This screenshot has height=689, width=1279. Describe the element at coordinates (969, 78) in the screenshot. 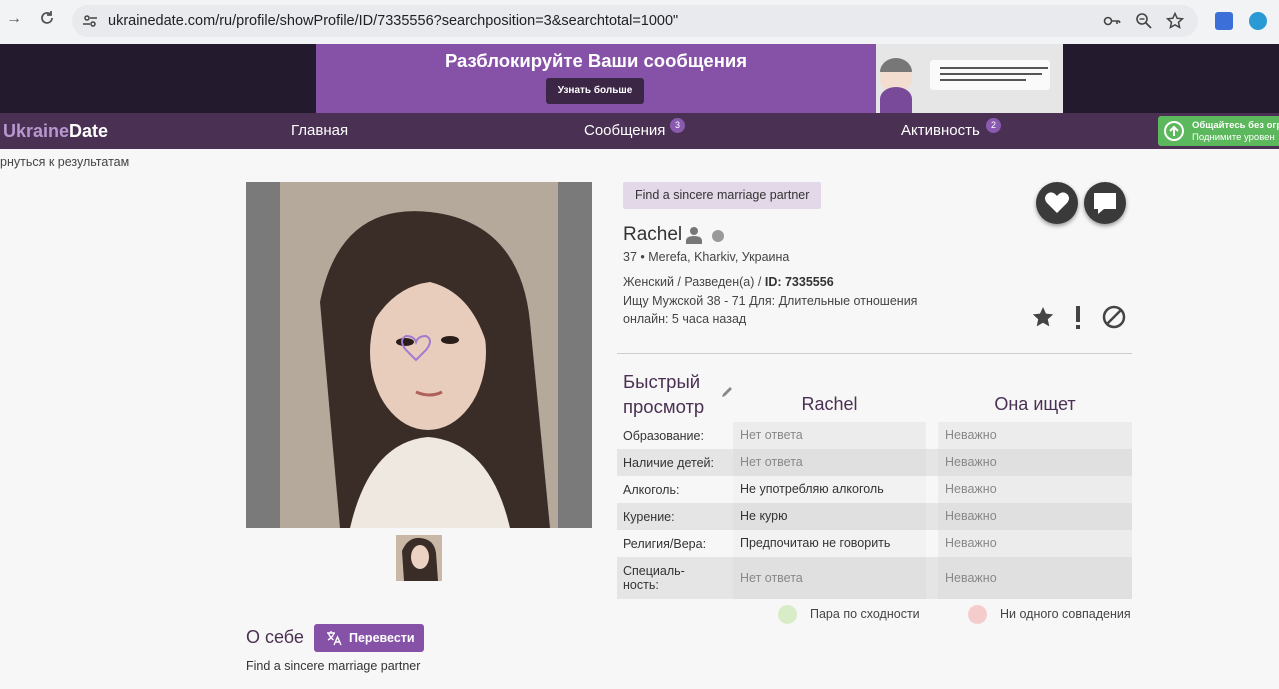

I see `promo-illustration` at that location.